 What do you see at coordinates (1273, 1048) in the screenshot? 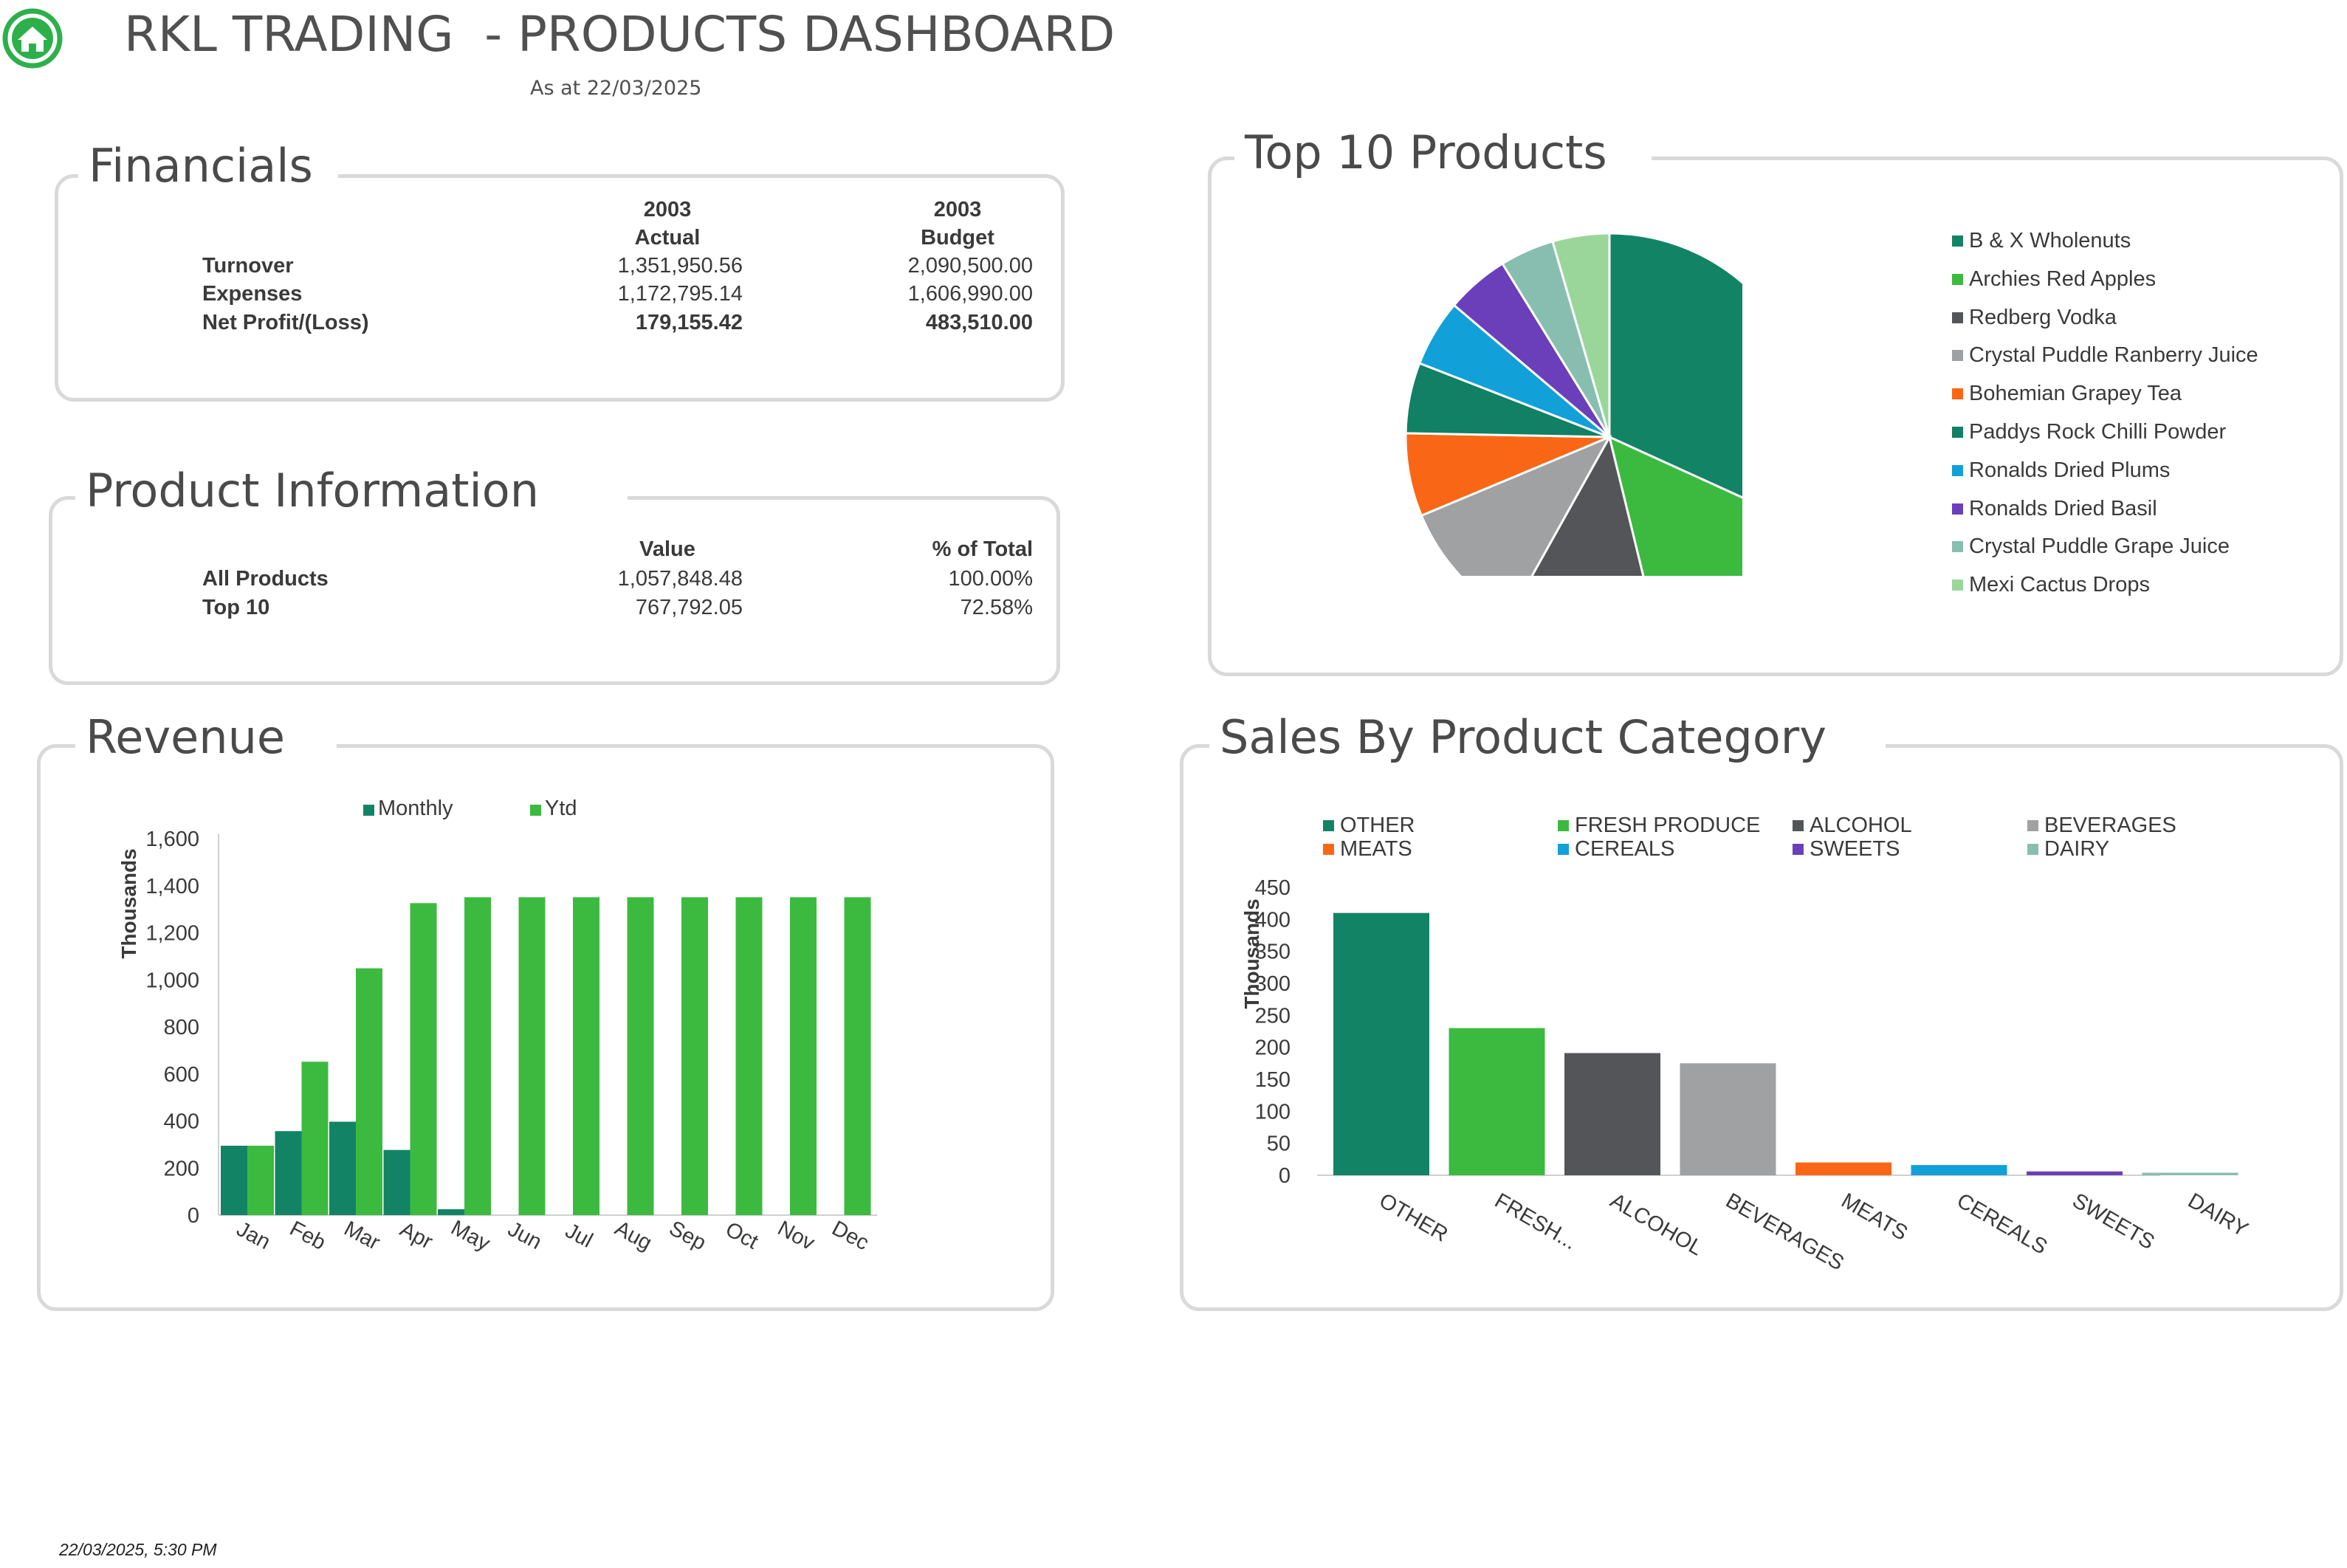
I see `y-tick-label: 200` at bounding box center [1273, 1048].